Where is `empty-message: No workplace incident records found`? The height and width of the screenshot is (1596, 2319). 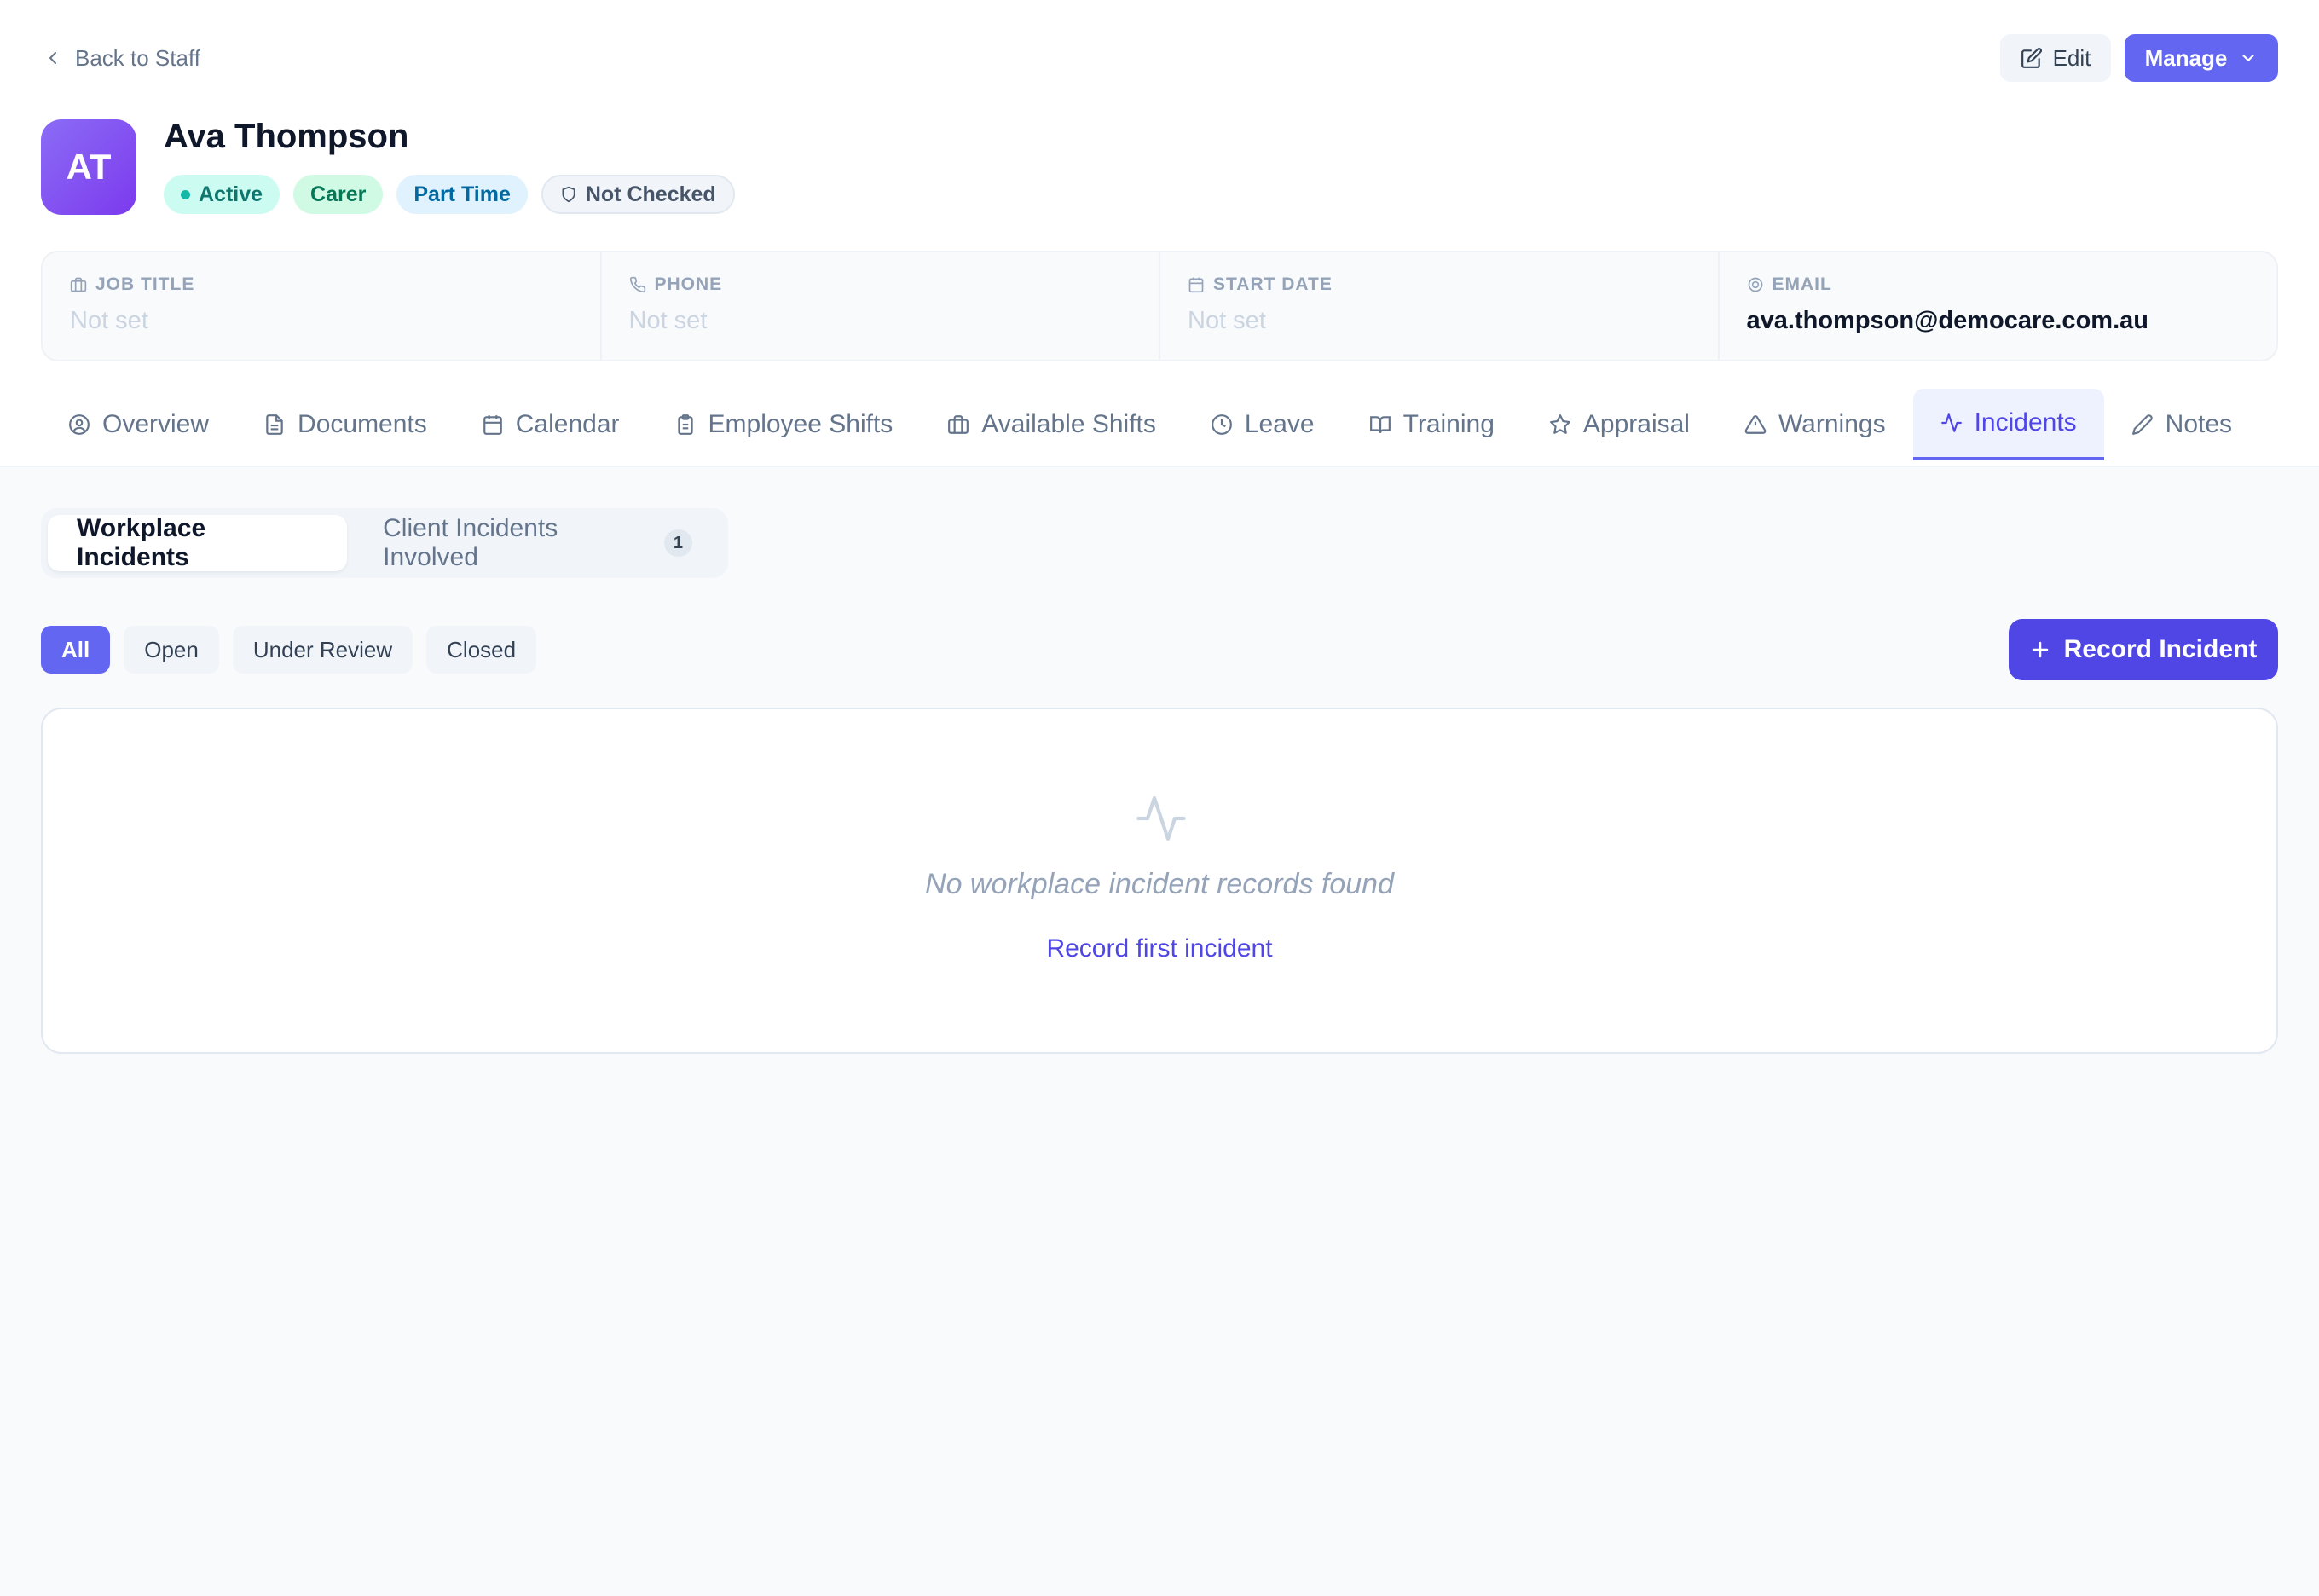 empty-message: No workplace incident records found is located at coordinates (1159, 884).